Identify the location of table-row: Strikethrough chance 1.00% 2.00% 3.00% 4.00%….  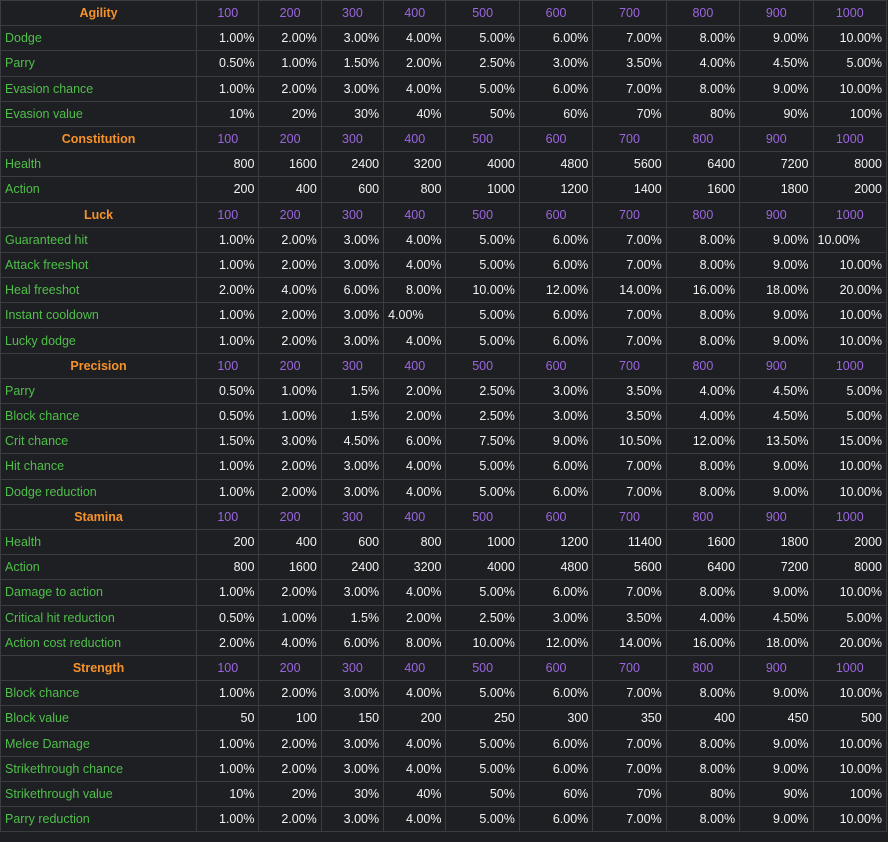
(443, 768).